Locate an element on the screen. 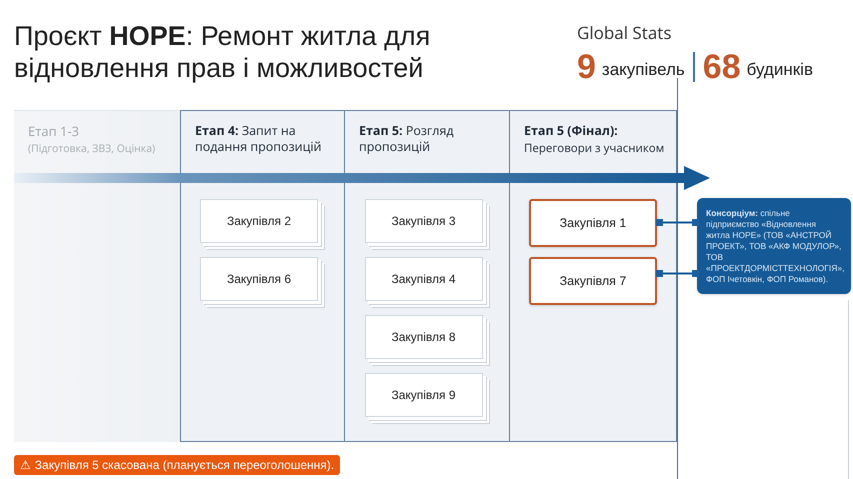 This screenshot has height=479, width=853. page-title: Проєкт HOPE: Ремонт житла для відновлення прав і можливостей is located at coordinates (223, 52).